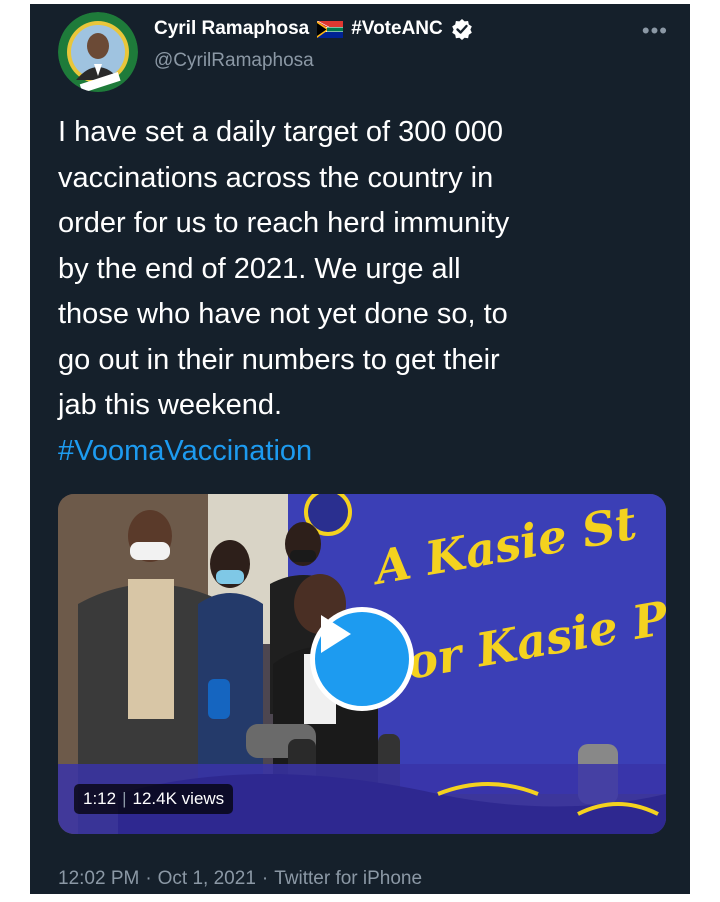 This screenshot has width=720, height=902. Describe the element at coordinates (362, 659) in the screenshot. I see `play-button` at that location.